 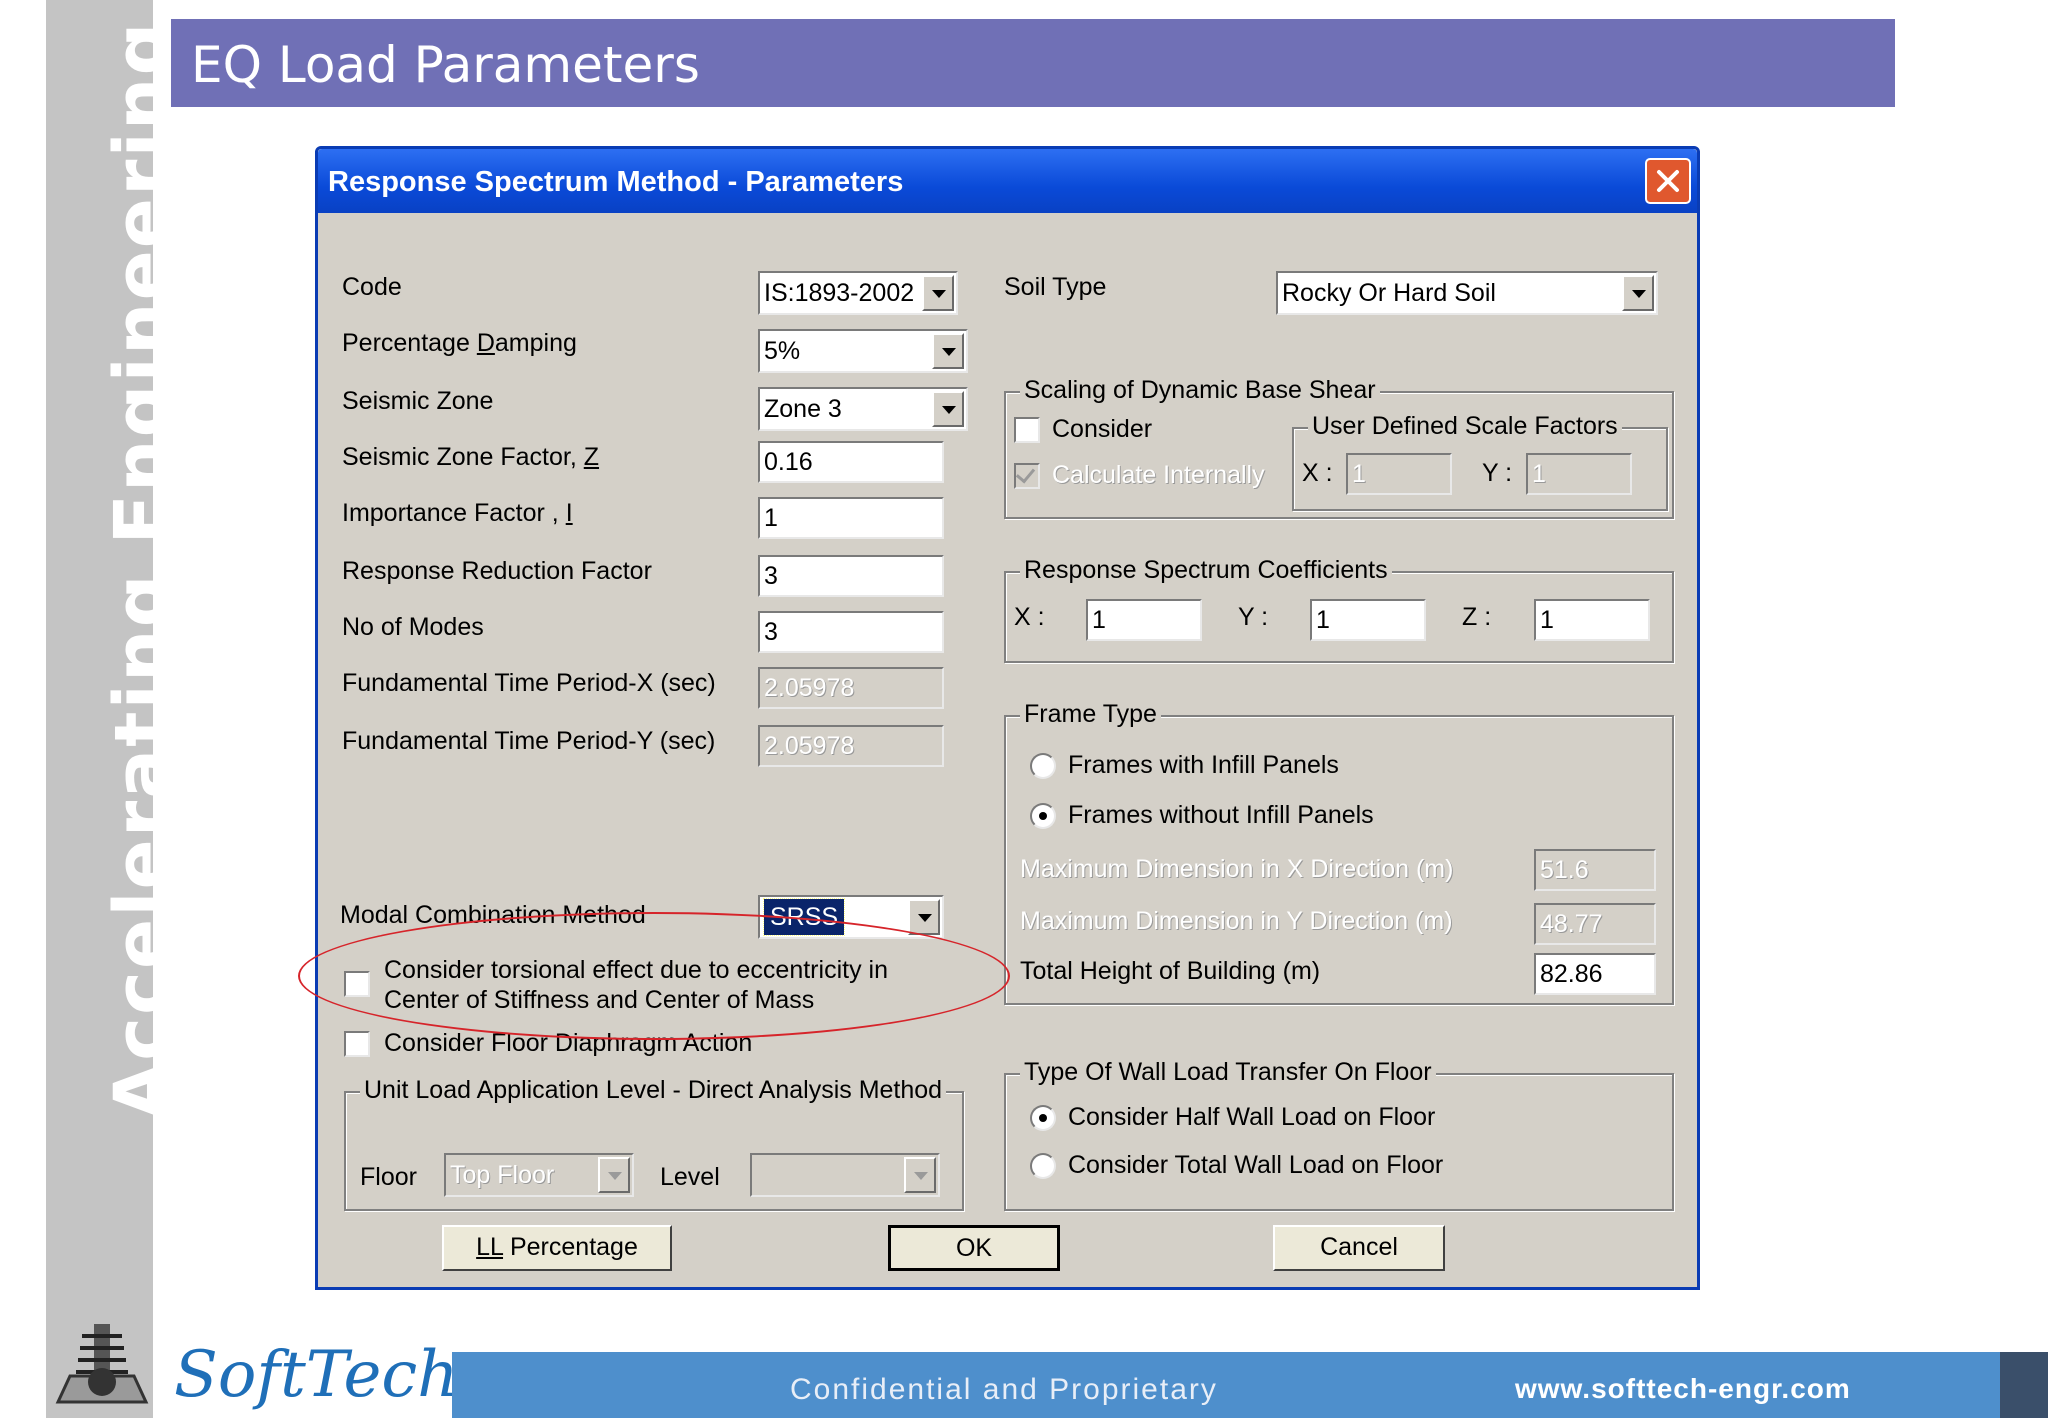 What do you see at coordinates (357, 984) in the screenshot?
I see `torsion-checkbox` at bounding box center [357, 984].